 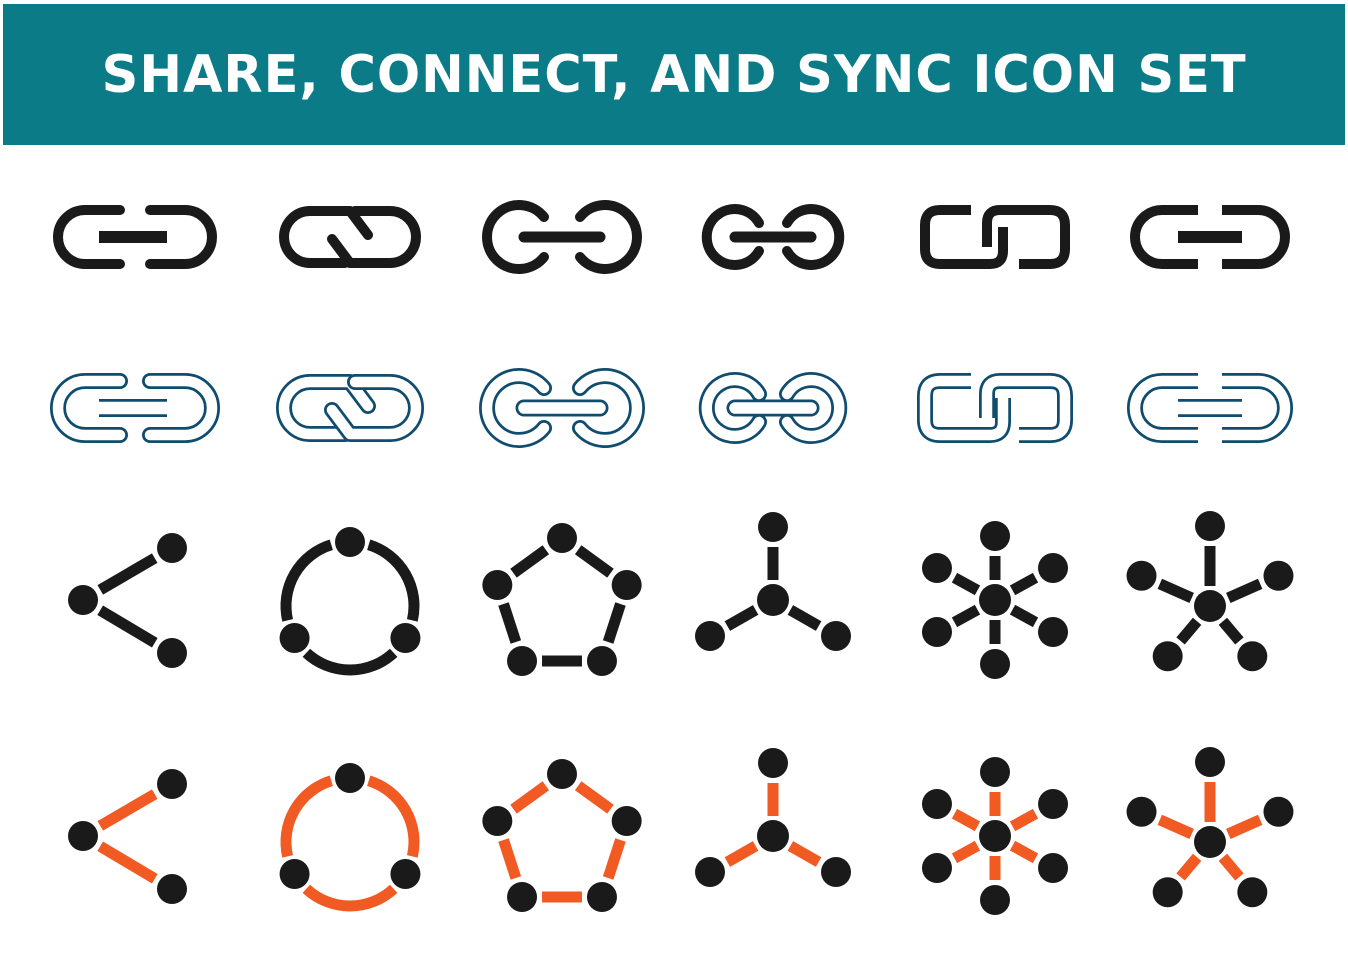 What do you see at coordinates (562, 237) in the screenshot?
I see `link-round-bar-icon-graphic` at bounding box center [562, 237].